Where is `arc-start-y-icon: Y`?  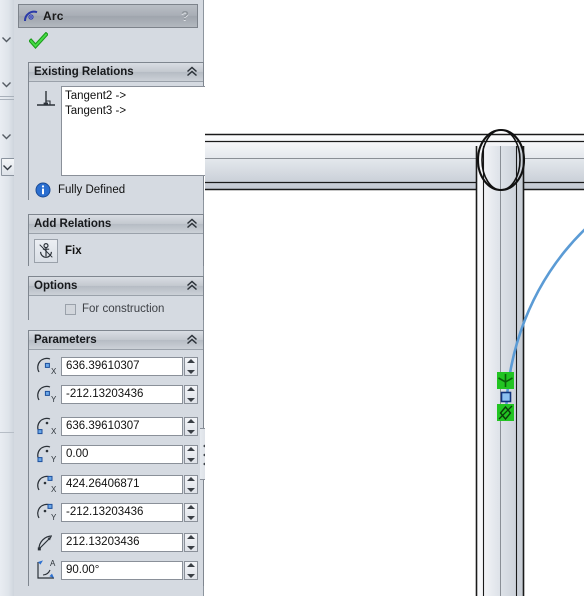
arc-start-y-icon: Y is located at coordinates (47, 454).